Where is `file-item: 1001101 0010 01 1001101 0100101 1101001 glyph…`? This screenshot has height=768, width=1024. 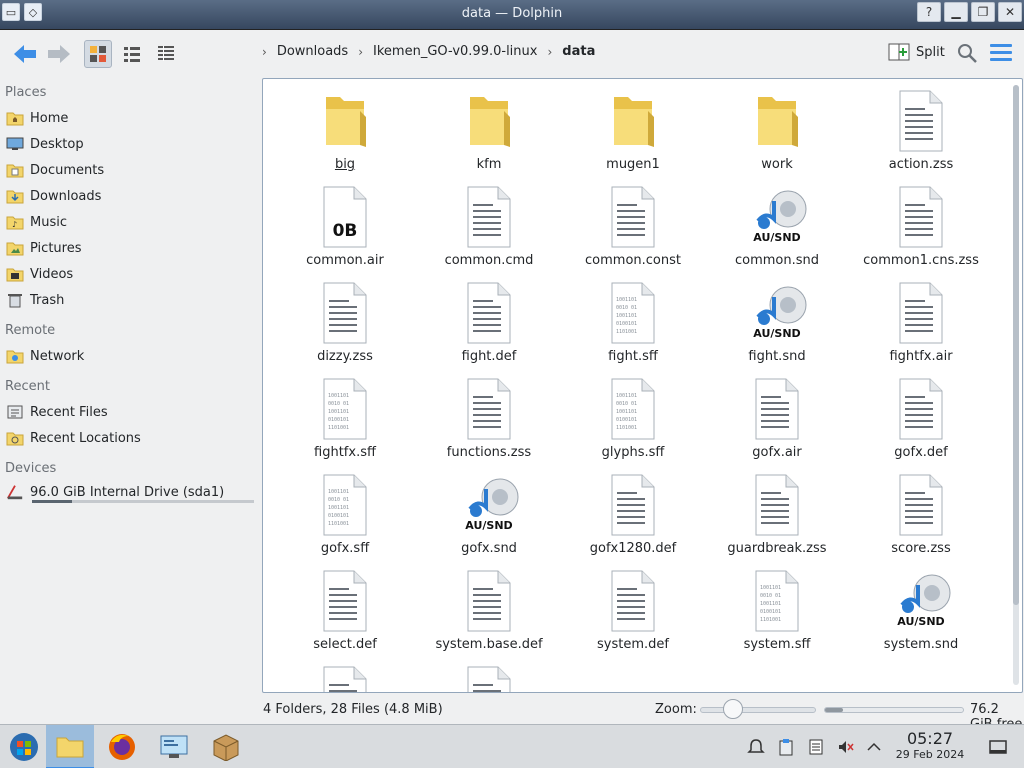
file-item: 1001101 0010 01 1001101 0100101 1101001 glyph… is located at coordinates (633, 423).